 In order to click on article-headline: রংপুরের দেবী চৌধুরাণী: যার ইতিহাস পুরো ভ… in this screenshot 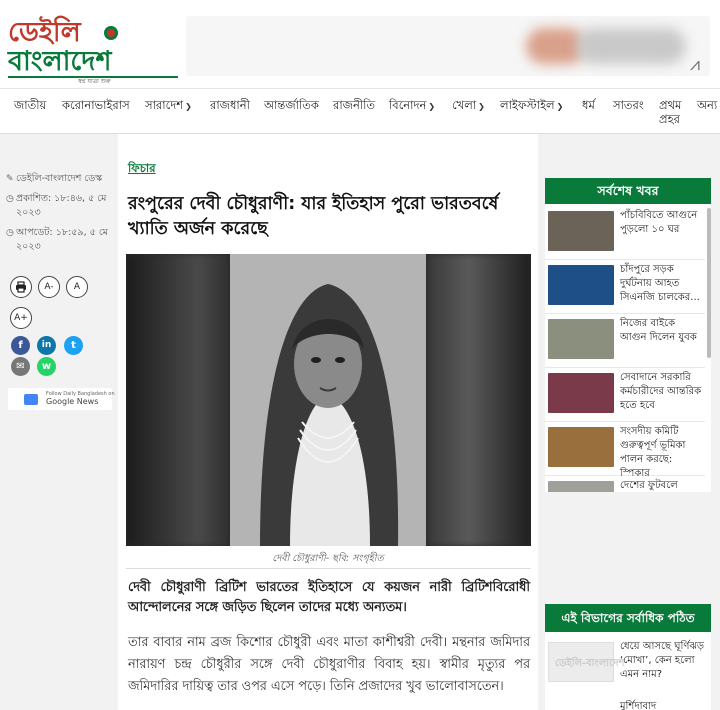, I will do `click(313, 216)`.